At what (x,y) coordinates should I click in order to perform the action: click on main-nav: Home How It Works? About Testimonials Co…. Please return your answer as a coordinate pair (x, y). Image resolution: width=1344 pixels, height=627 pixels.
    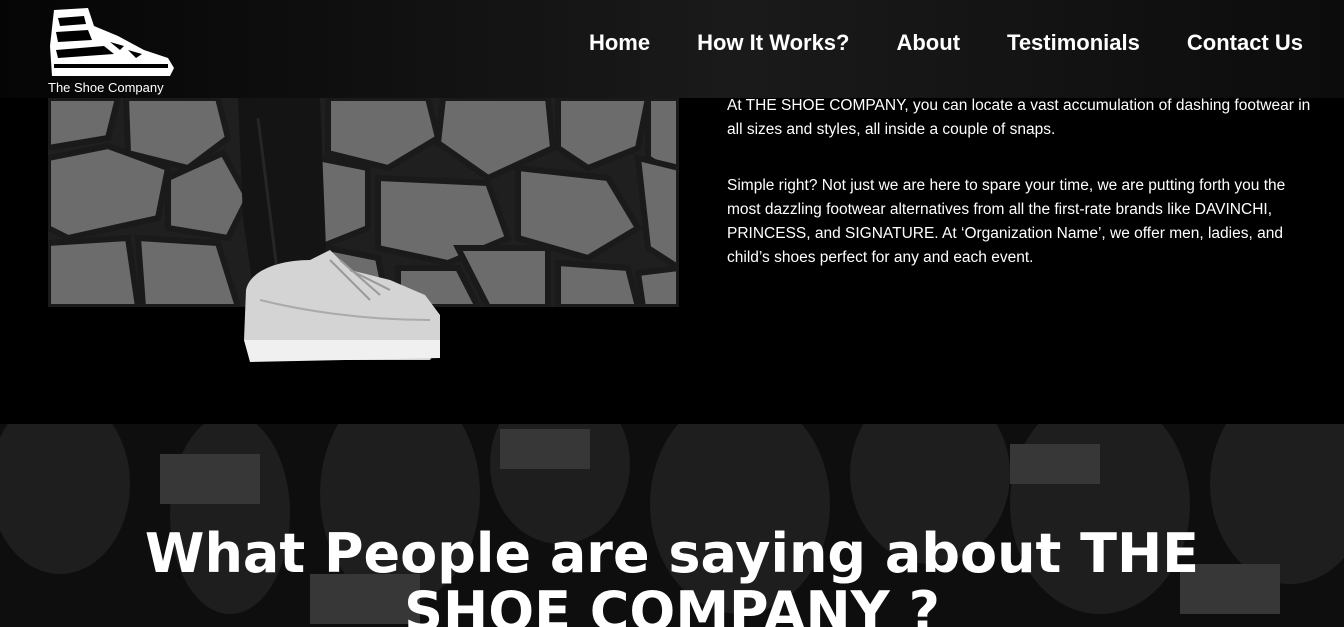
    Looking at the image, I should click on (946, 43).